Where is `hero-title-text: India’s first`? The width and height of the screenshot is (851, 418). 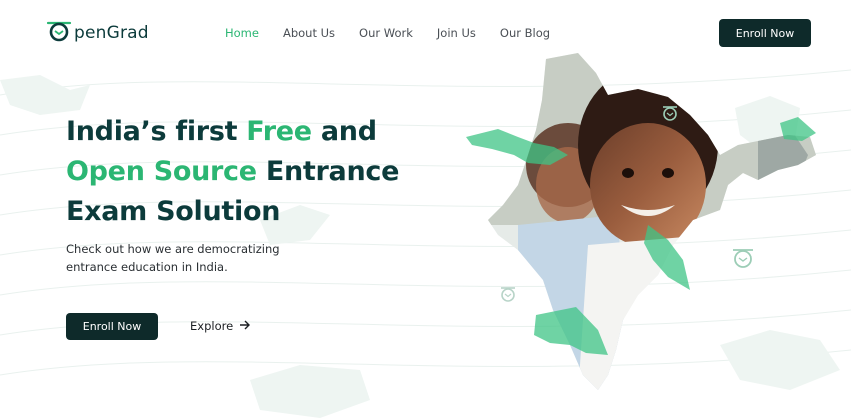
hero-title-text: India’s first is located at coordinates (156, 131).